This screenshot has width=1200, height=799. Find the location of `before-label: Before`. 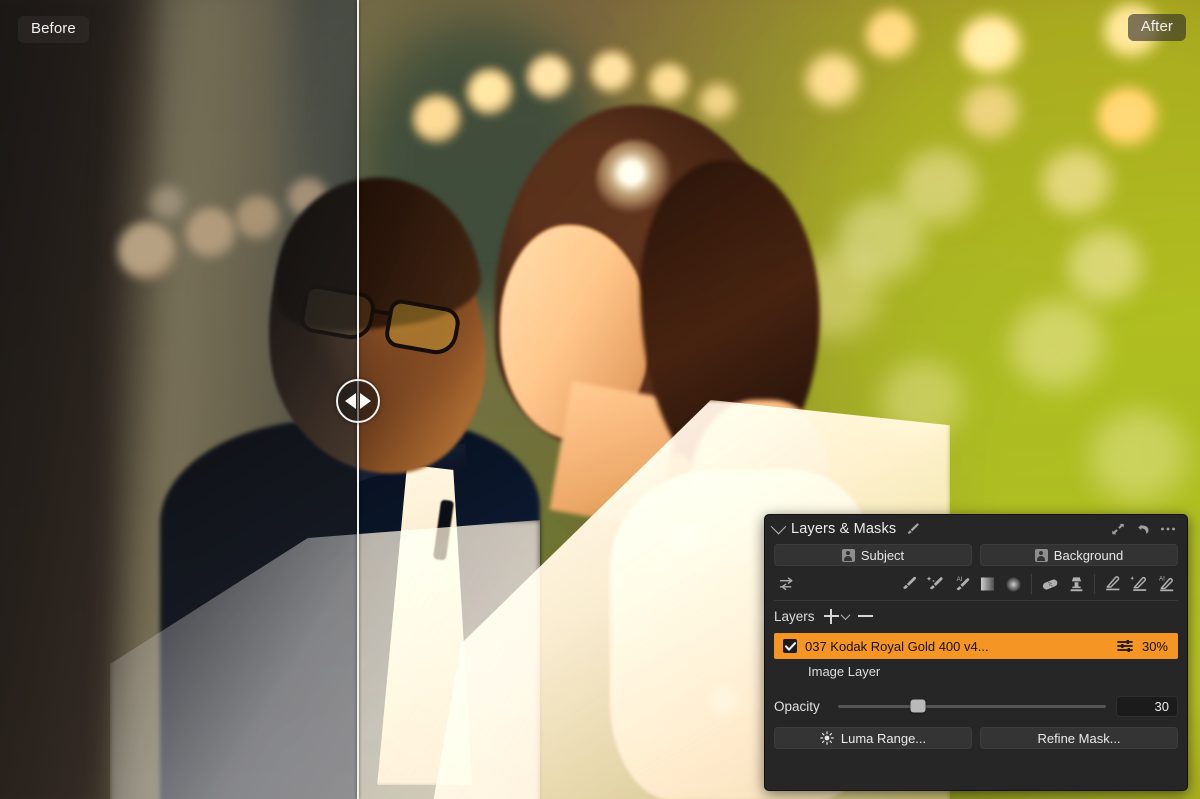

before-label: Before is located at coordinates (53, 29).